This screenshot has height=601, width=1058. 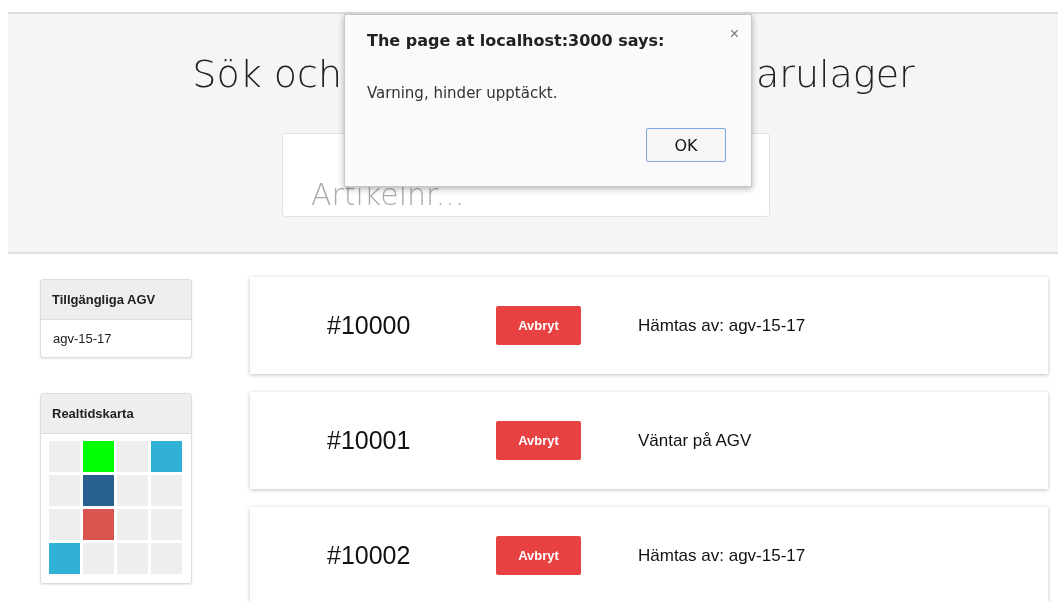 What do you see at coordinates (734, 34) in the screenshot?
I see `close-button: ×` at bounding box center [734, 34].